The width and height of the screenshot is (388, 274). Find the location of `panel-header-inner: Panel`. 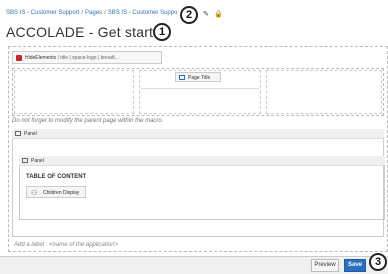

panel-header-inner: Panel is located at coordinates (202, 161).